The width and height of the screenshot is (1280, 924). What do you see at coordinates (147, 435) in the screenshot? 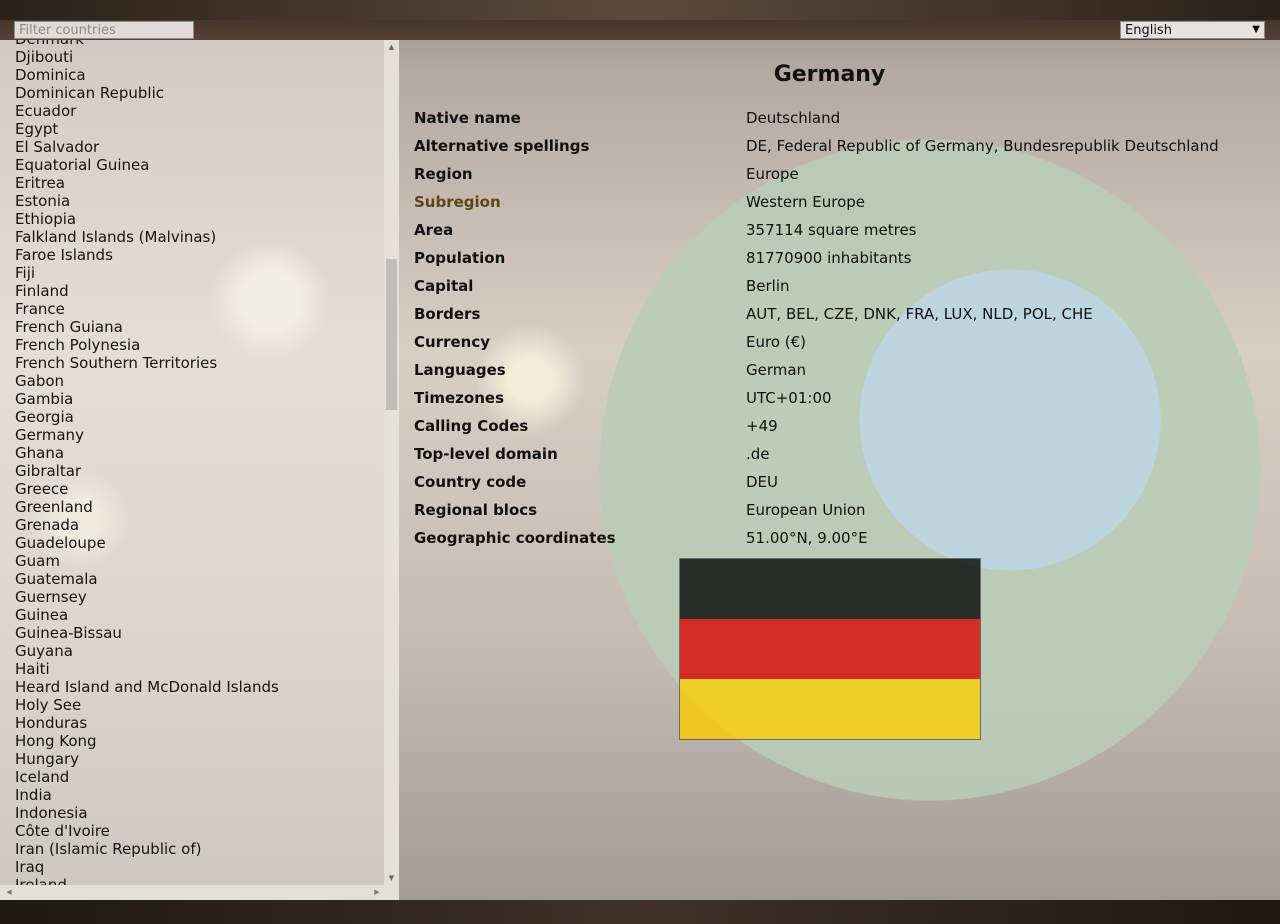
I see `country-list-item: Germany` at bounding box center [147, 435].